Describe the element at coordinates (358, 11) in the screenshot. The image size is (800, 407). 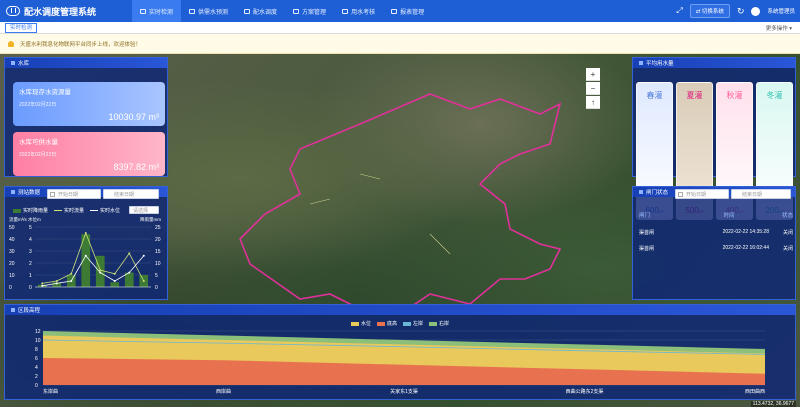
I see `nav-assessment: 用水考核` at that location.